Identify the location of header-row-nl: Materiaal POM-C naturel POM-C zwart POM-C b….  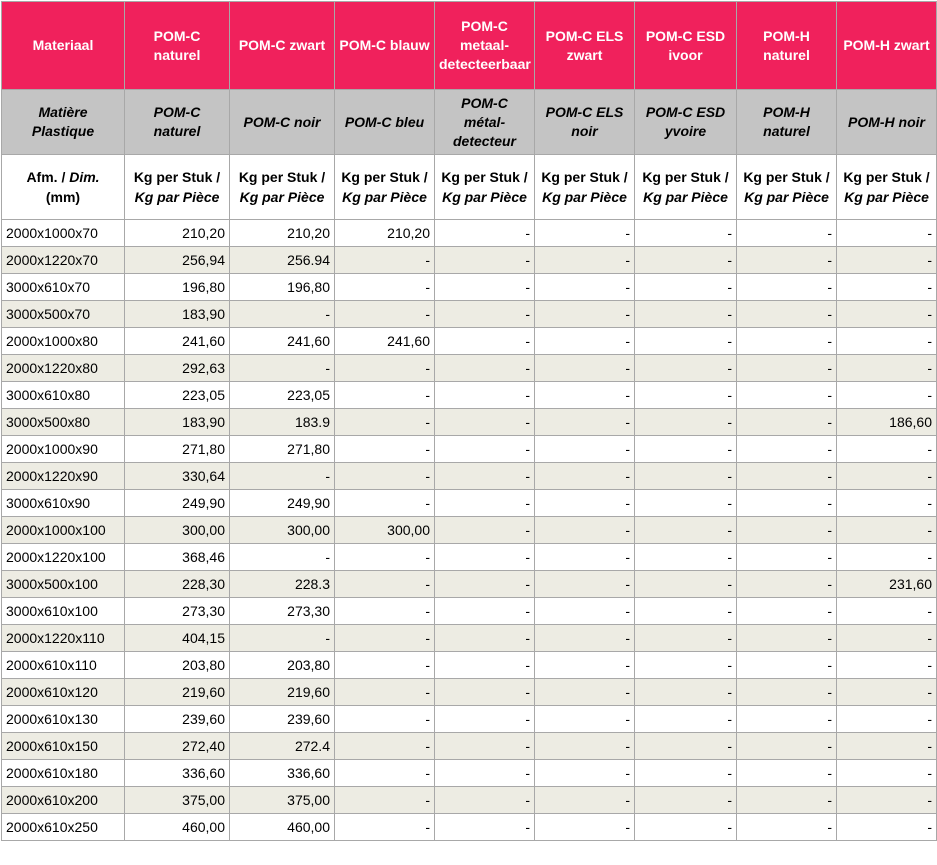
(469, 45).